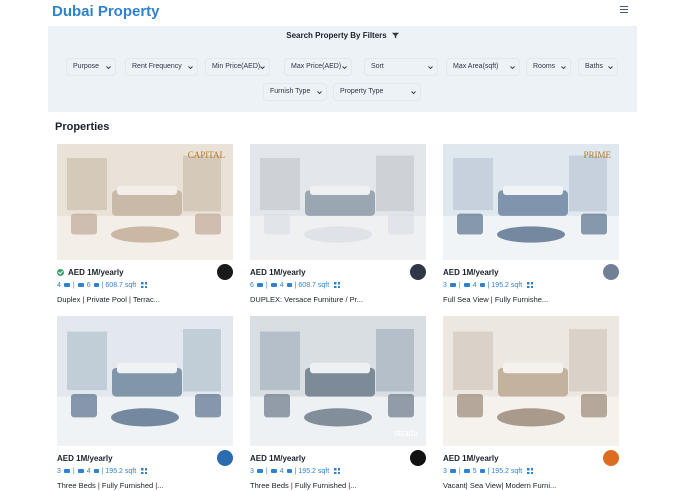 This screenshot has width=677, height=491. Describe the element at coordinates (295, 285) in the screenshot. I see `property-stats: 6 | 4 | 608.7 sqft` at that location.